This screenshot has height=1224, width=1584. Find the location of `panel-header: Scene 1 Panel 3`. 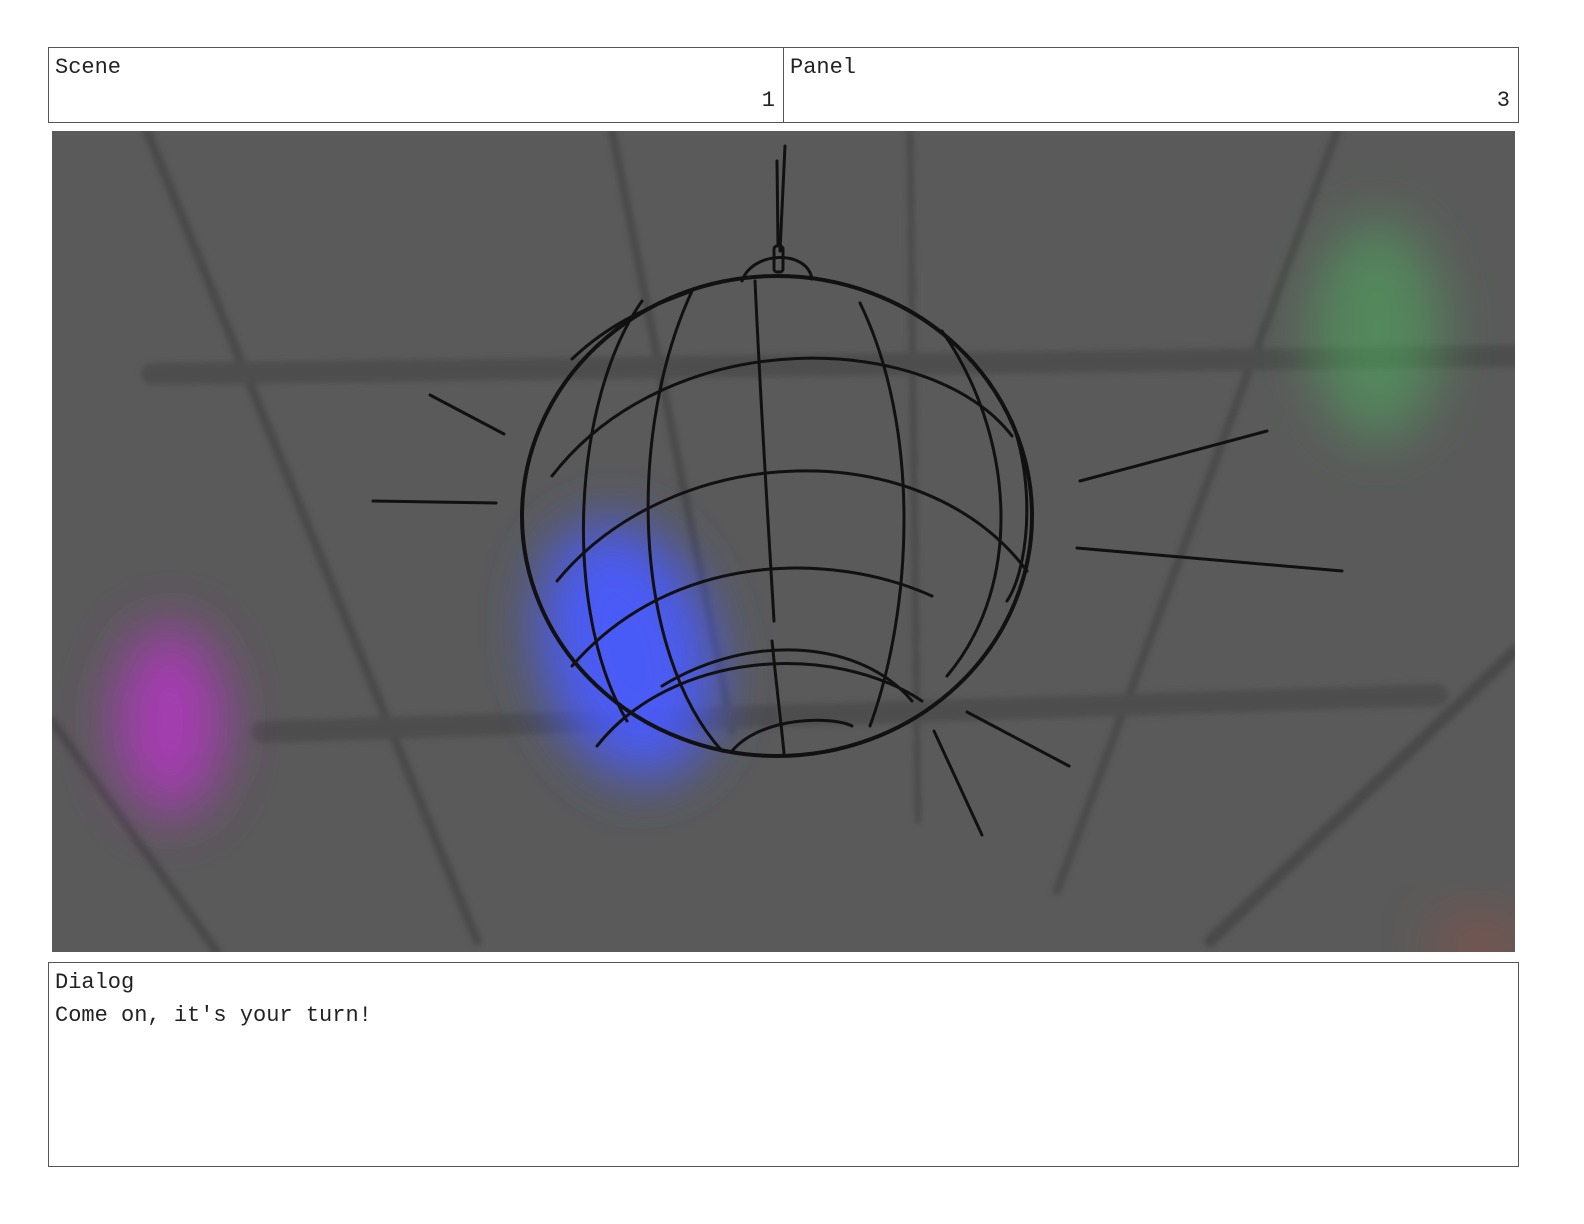

panel-header: Scene 1 Panel 3 is located at coordinates (783, 85).